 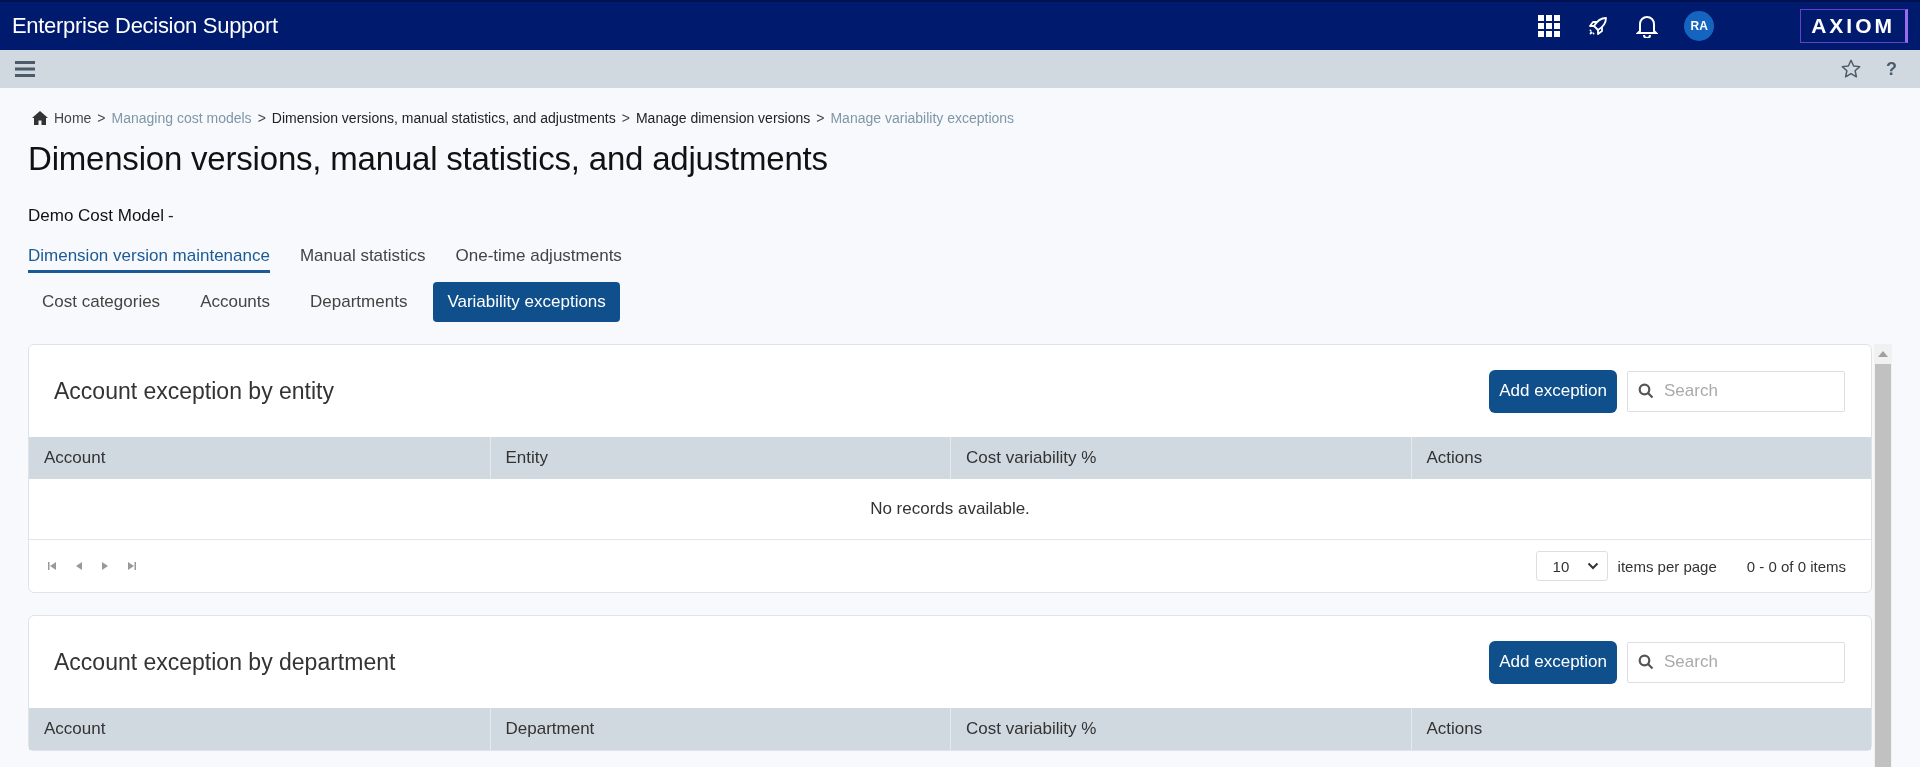 I want to click on scroll-up-icon, so click(x=1883, y=354).